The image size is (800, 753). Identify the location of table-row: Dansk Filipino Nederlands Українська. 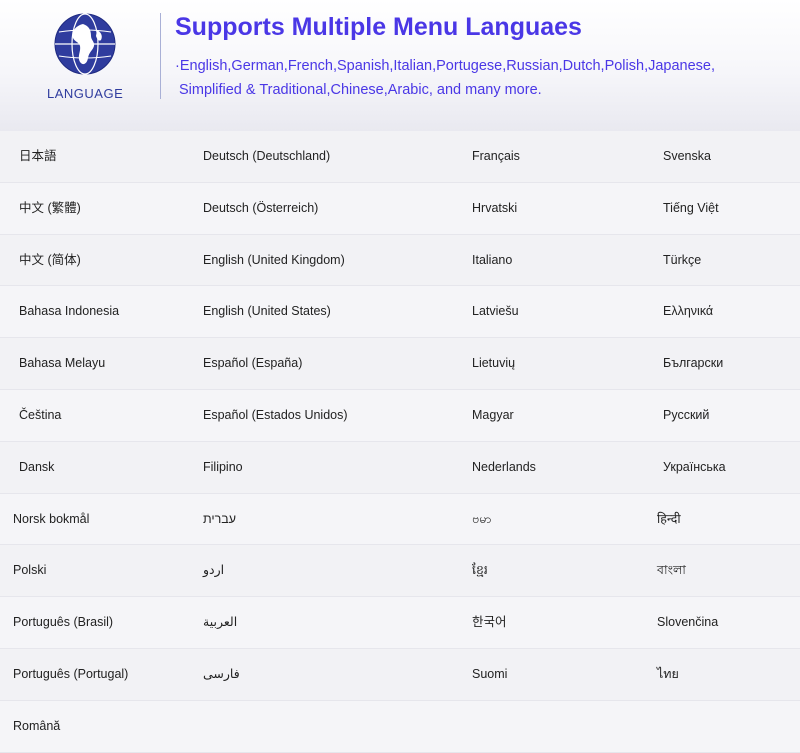
(400, 467).